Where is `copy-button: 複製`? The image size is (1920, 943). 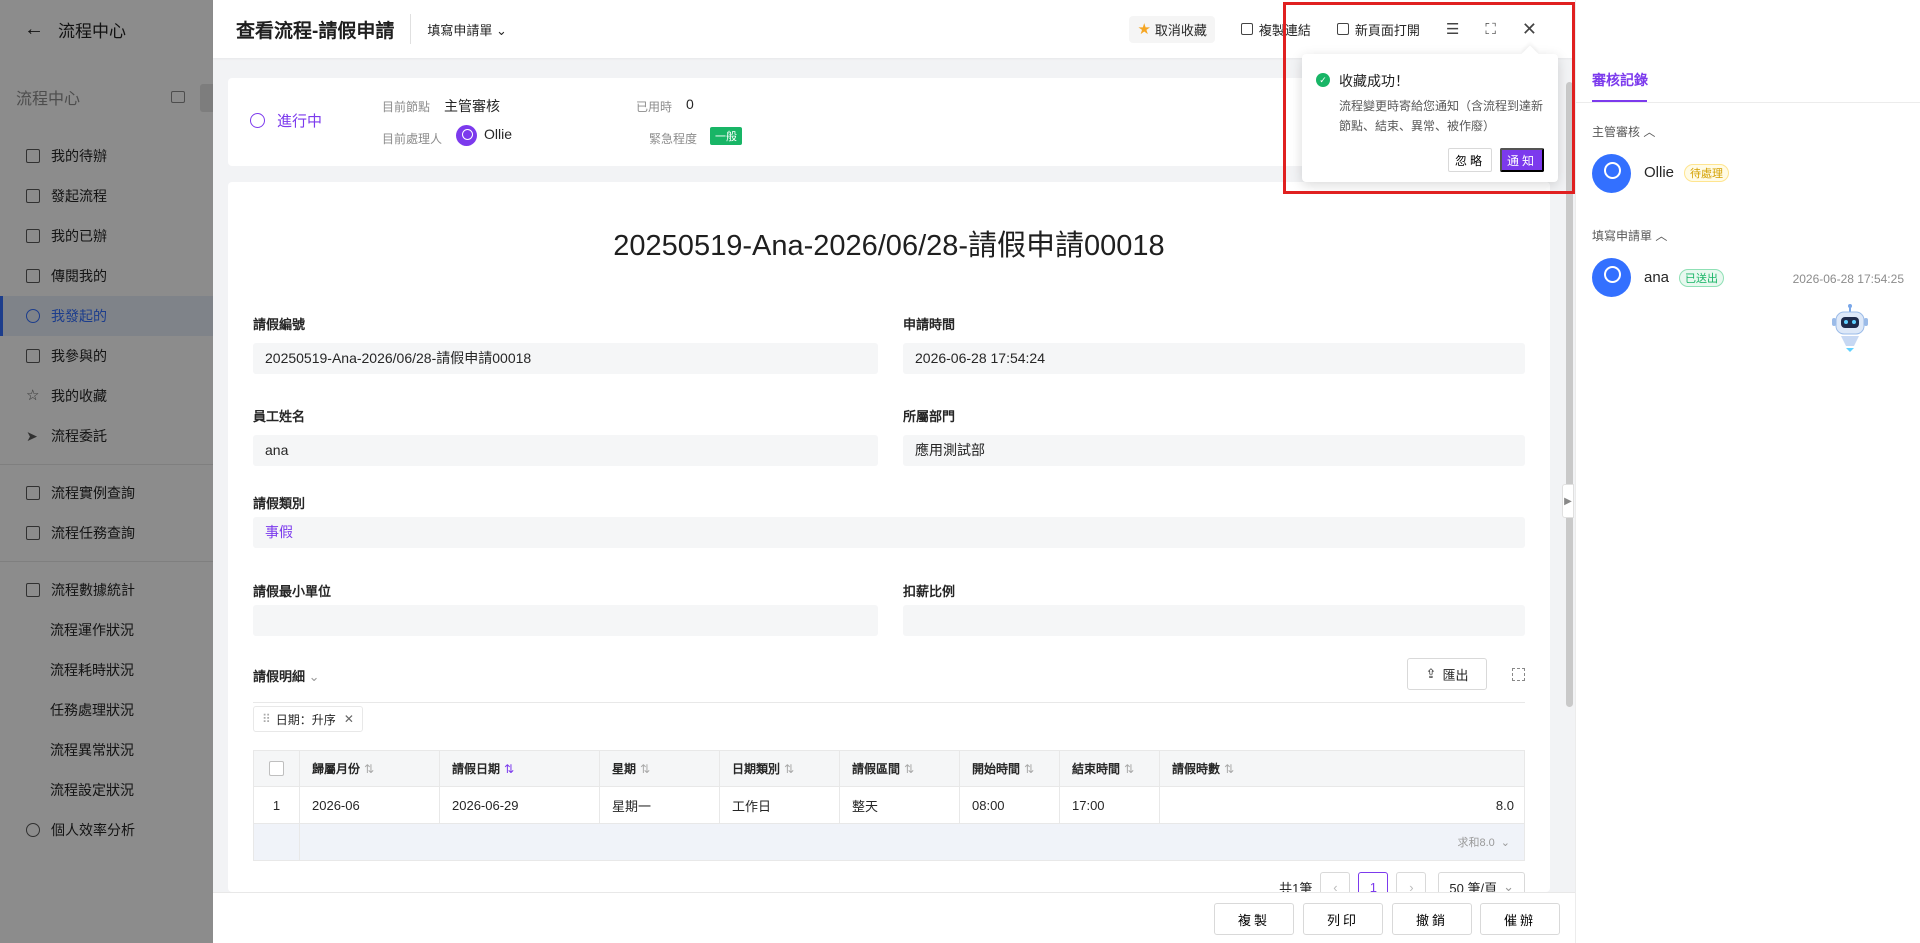
copy-button: 複製 is located at coordinates (1254, 919).